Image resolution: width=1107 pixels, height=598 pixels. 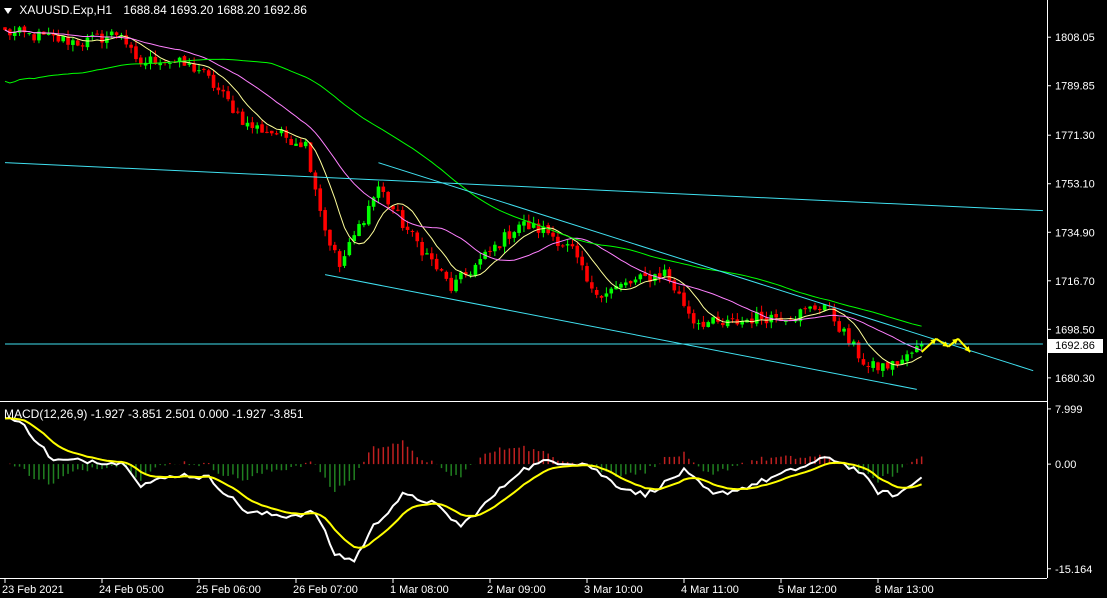 What do you see at coordinates (131, 590) in the screenshot?
I see `time-tick-label: 24 Feb 05:00` at bounding box center [131, 590].